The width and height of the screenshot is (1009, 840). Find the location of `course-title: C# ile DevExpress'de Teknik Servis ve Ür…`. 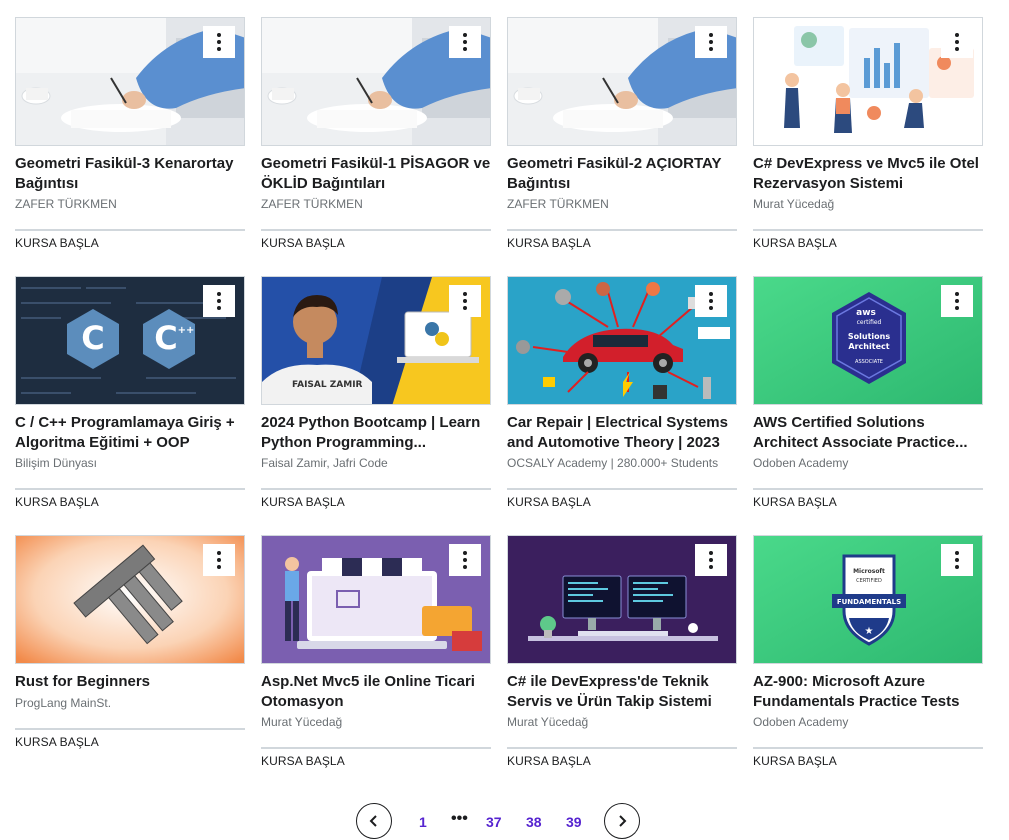

course-title: C# ile DevExpress'de Teknik Servis ve Ür… is located at coordinates (623, 692).